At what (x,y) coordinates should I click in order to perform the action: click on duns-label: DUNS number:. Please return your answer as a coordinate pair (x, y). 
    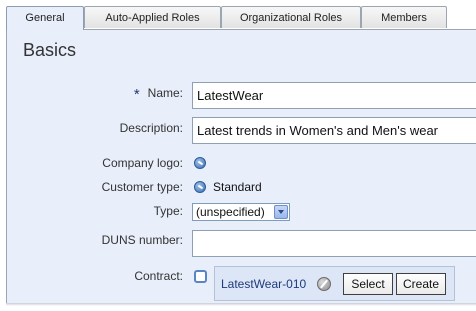
    Looking at the image, I should click on (142, 240).